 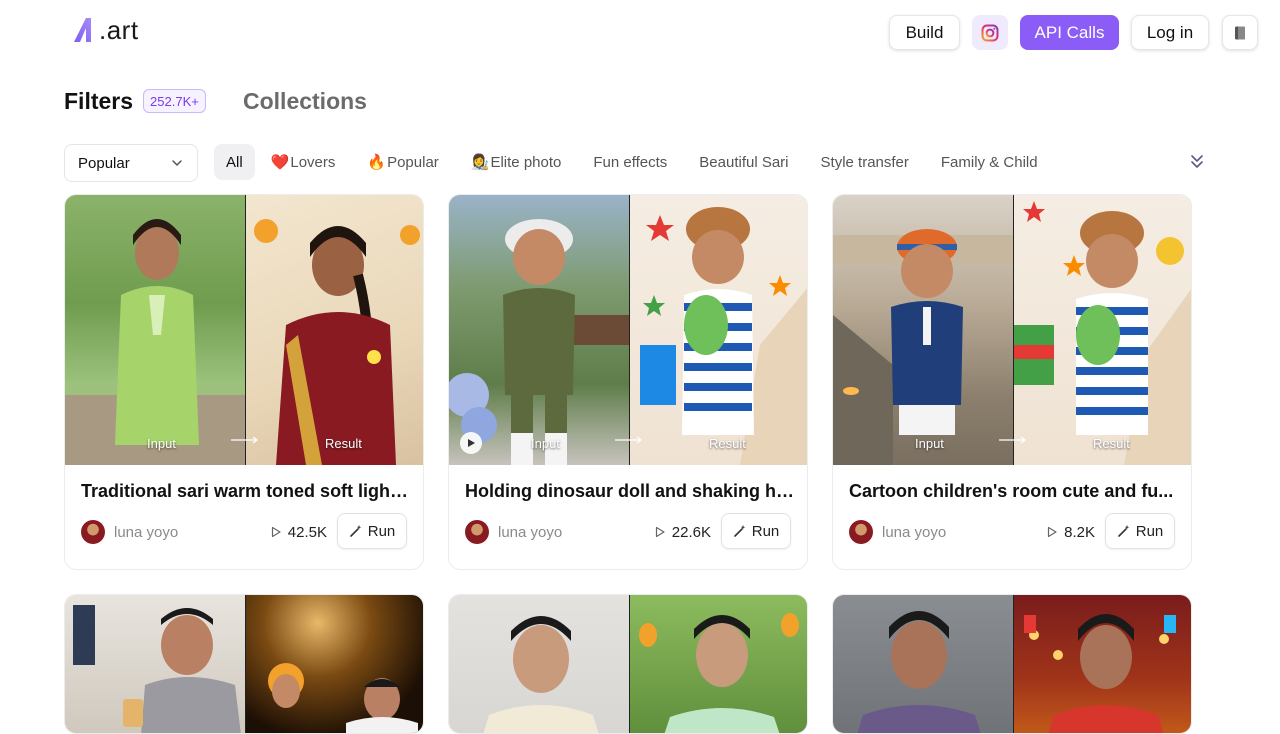 I want to click on fire-icon: 🔥, so click(x=377, y=162).